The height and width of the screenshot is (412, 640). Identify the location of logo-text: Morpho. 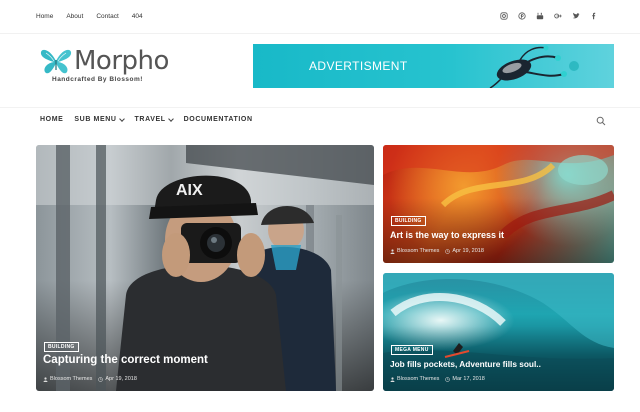
(121, 61).